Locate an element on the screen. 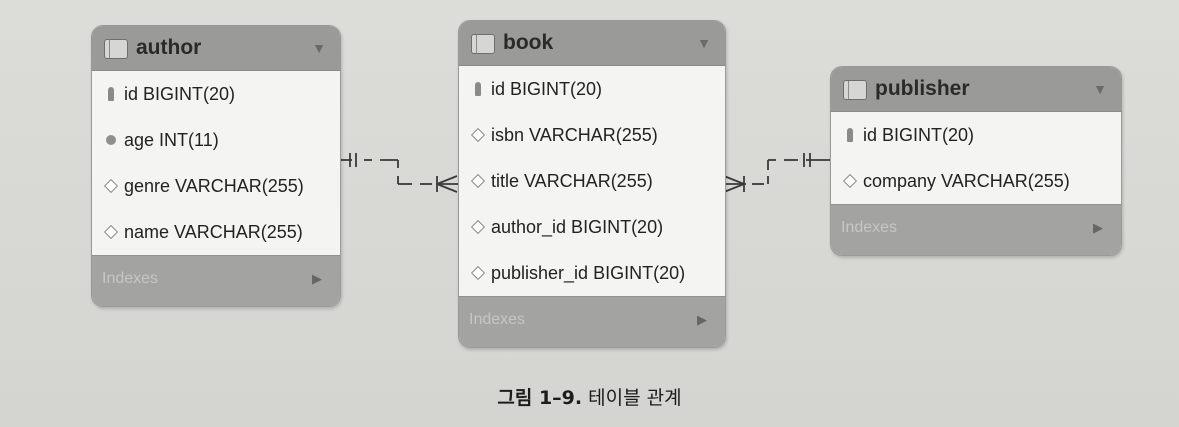  book-publisher-relationship is located at coordinates (776, 173).